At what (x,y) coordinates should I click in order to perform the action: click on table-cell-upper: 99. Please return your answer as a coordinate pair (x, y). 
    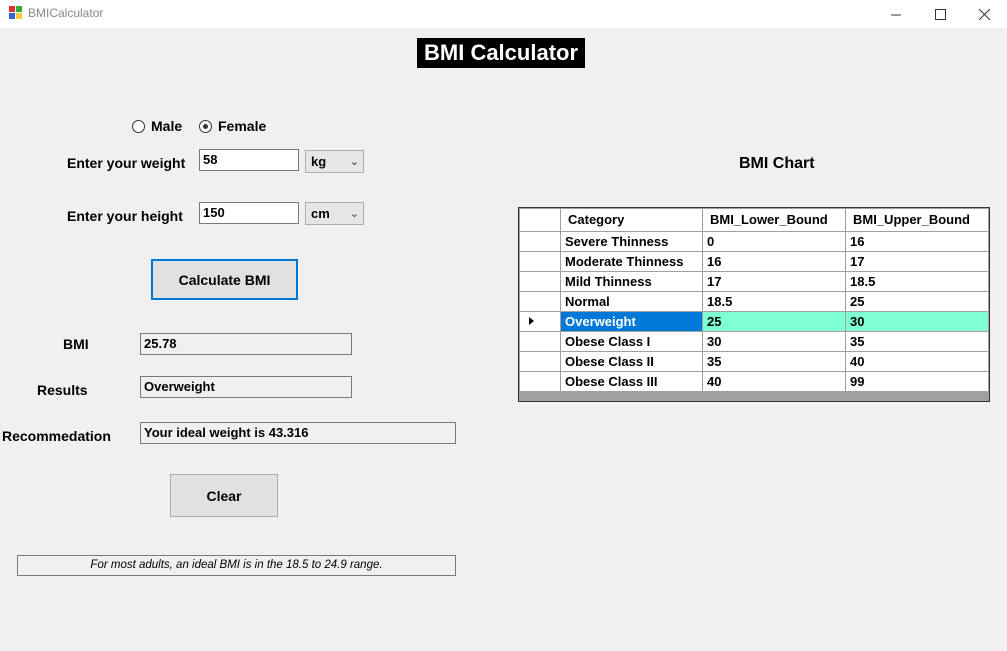
    Looking at the image, I should click on (917, 381).